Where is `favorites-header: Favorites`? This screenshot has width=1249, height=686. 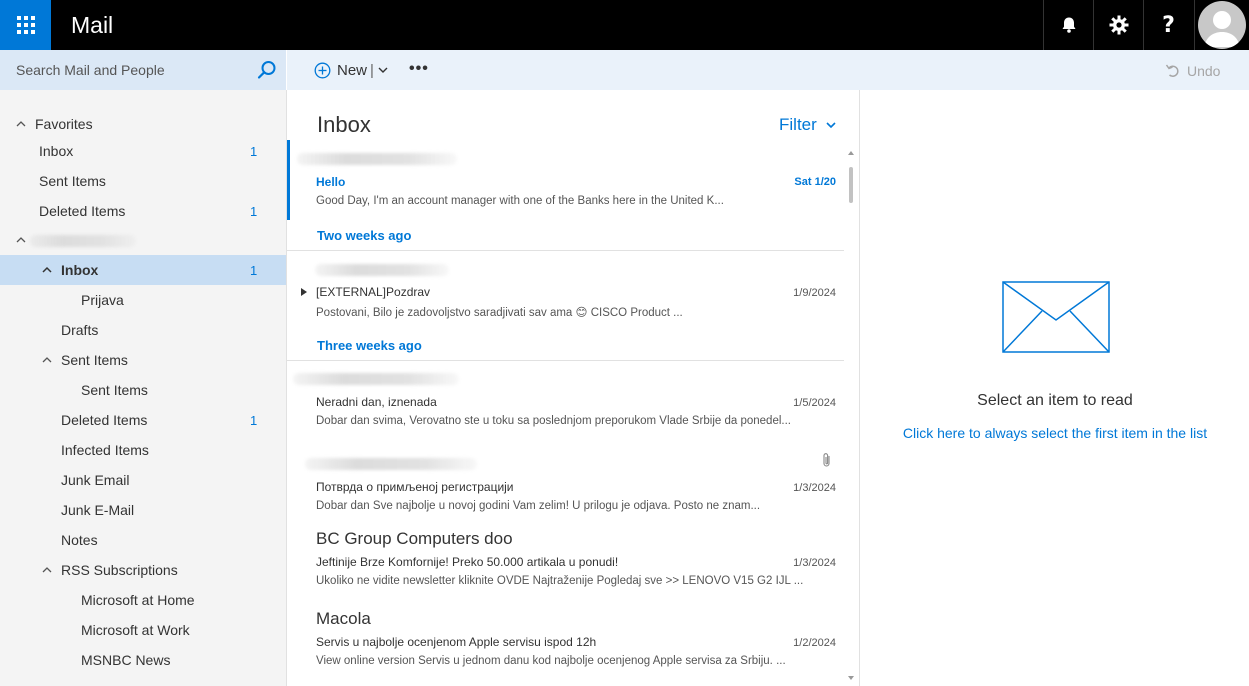
favorites-header: Favorites is located at coordinates (143, 124).